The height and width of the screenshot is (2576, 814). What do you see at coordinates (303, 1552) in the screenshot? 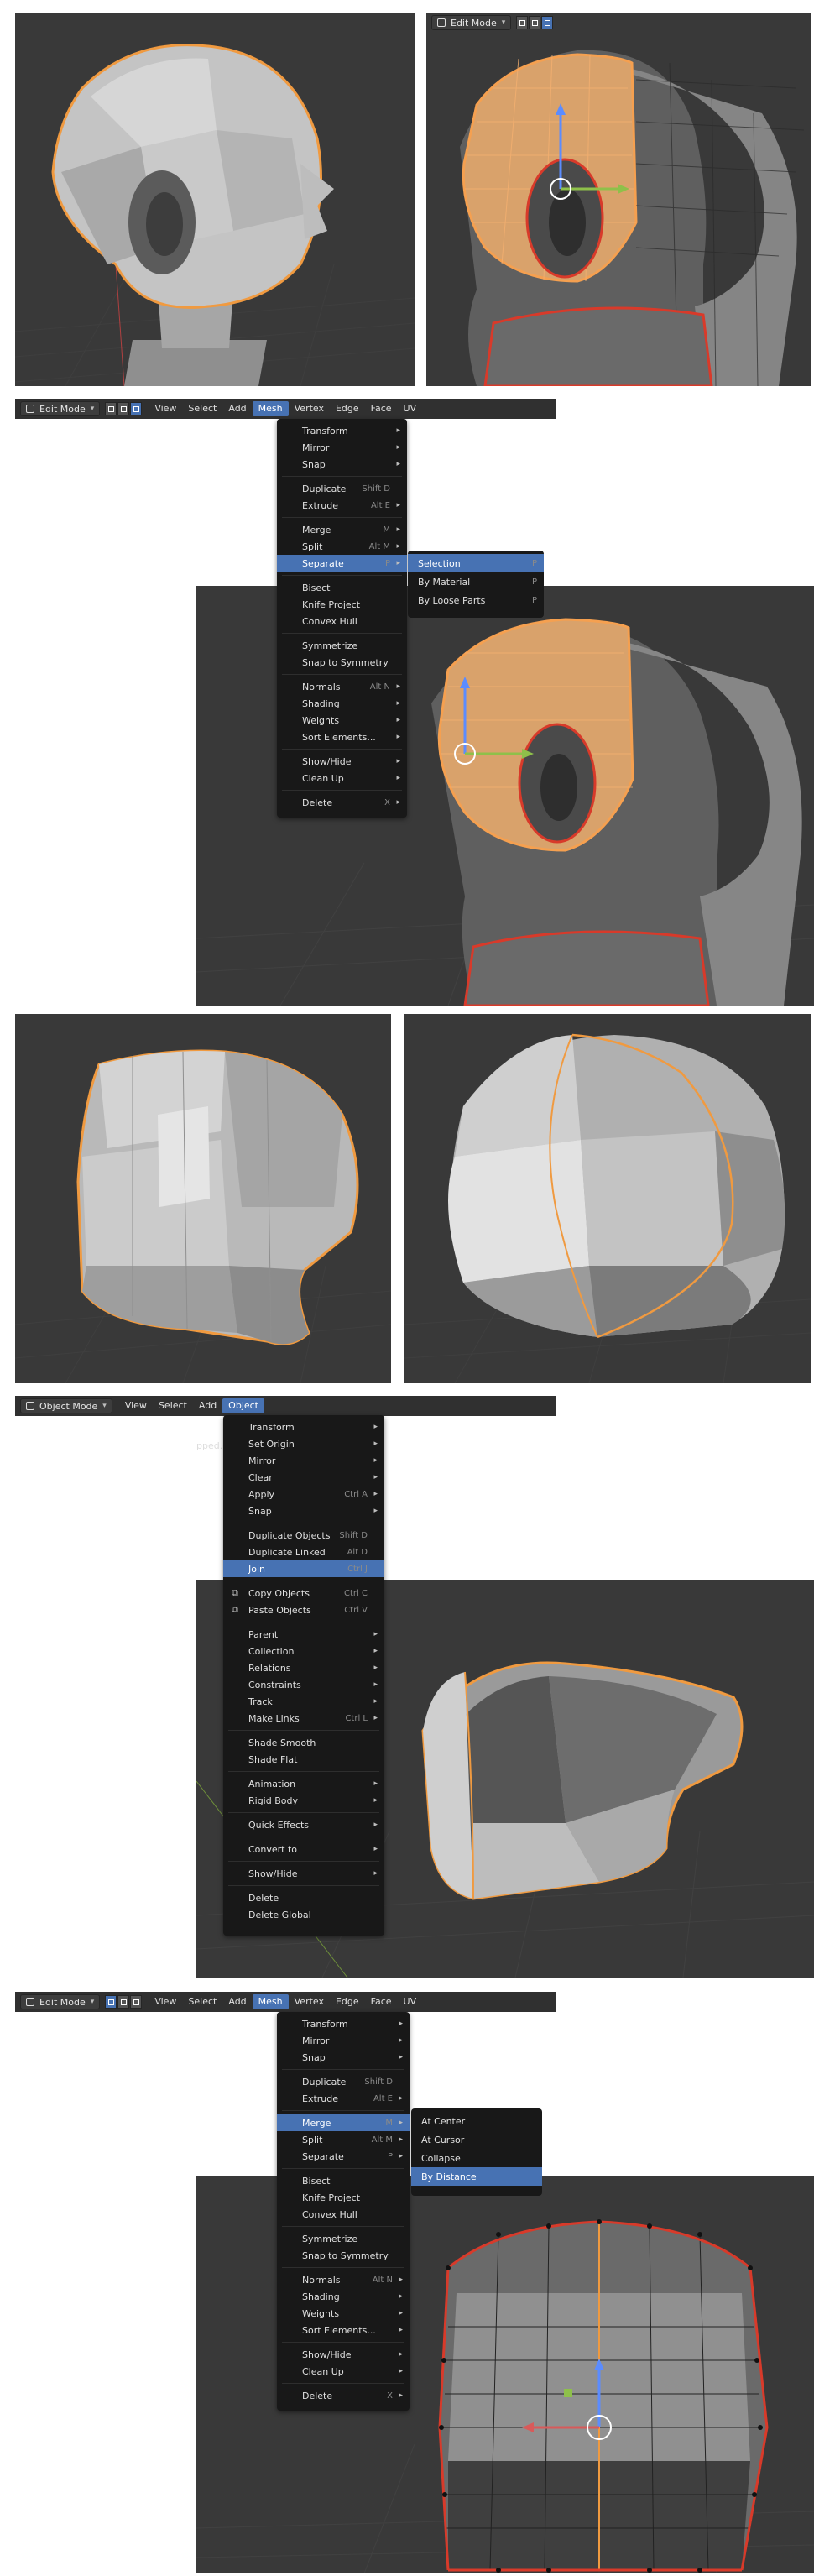
I see `menu-item-duplicate-linked: Duplicate Linked Alt D` at bounding box center [303, 1552].